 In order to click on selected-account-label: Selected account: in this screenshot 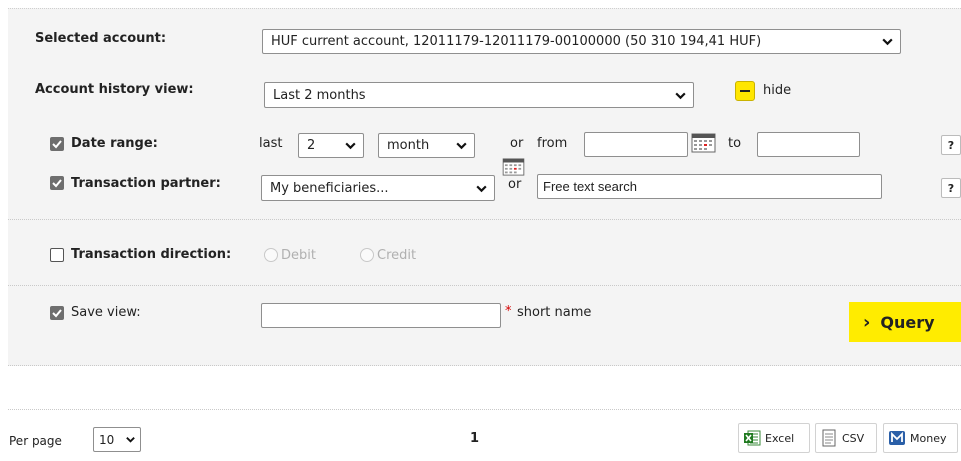, I will do `click(101, 38)`.